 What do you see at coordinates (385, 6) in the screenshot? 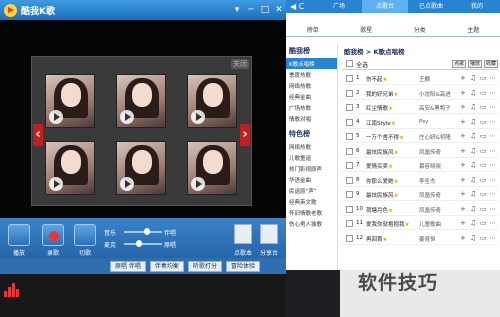
I see `tab-song-request: 点歌台` at bounding box center [385, 6].